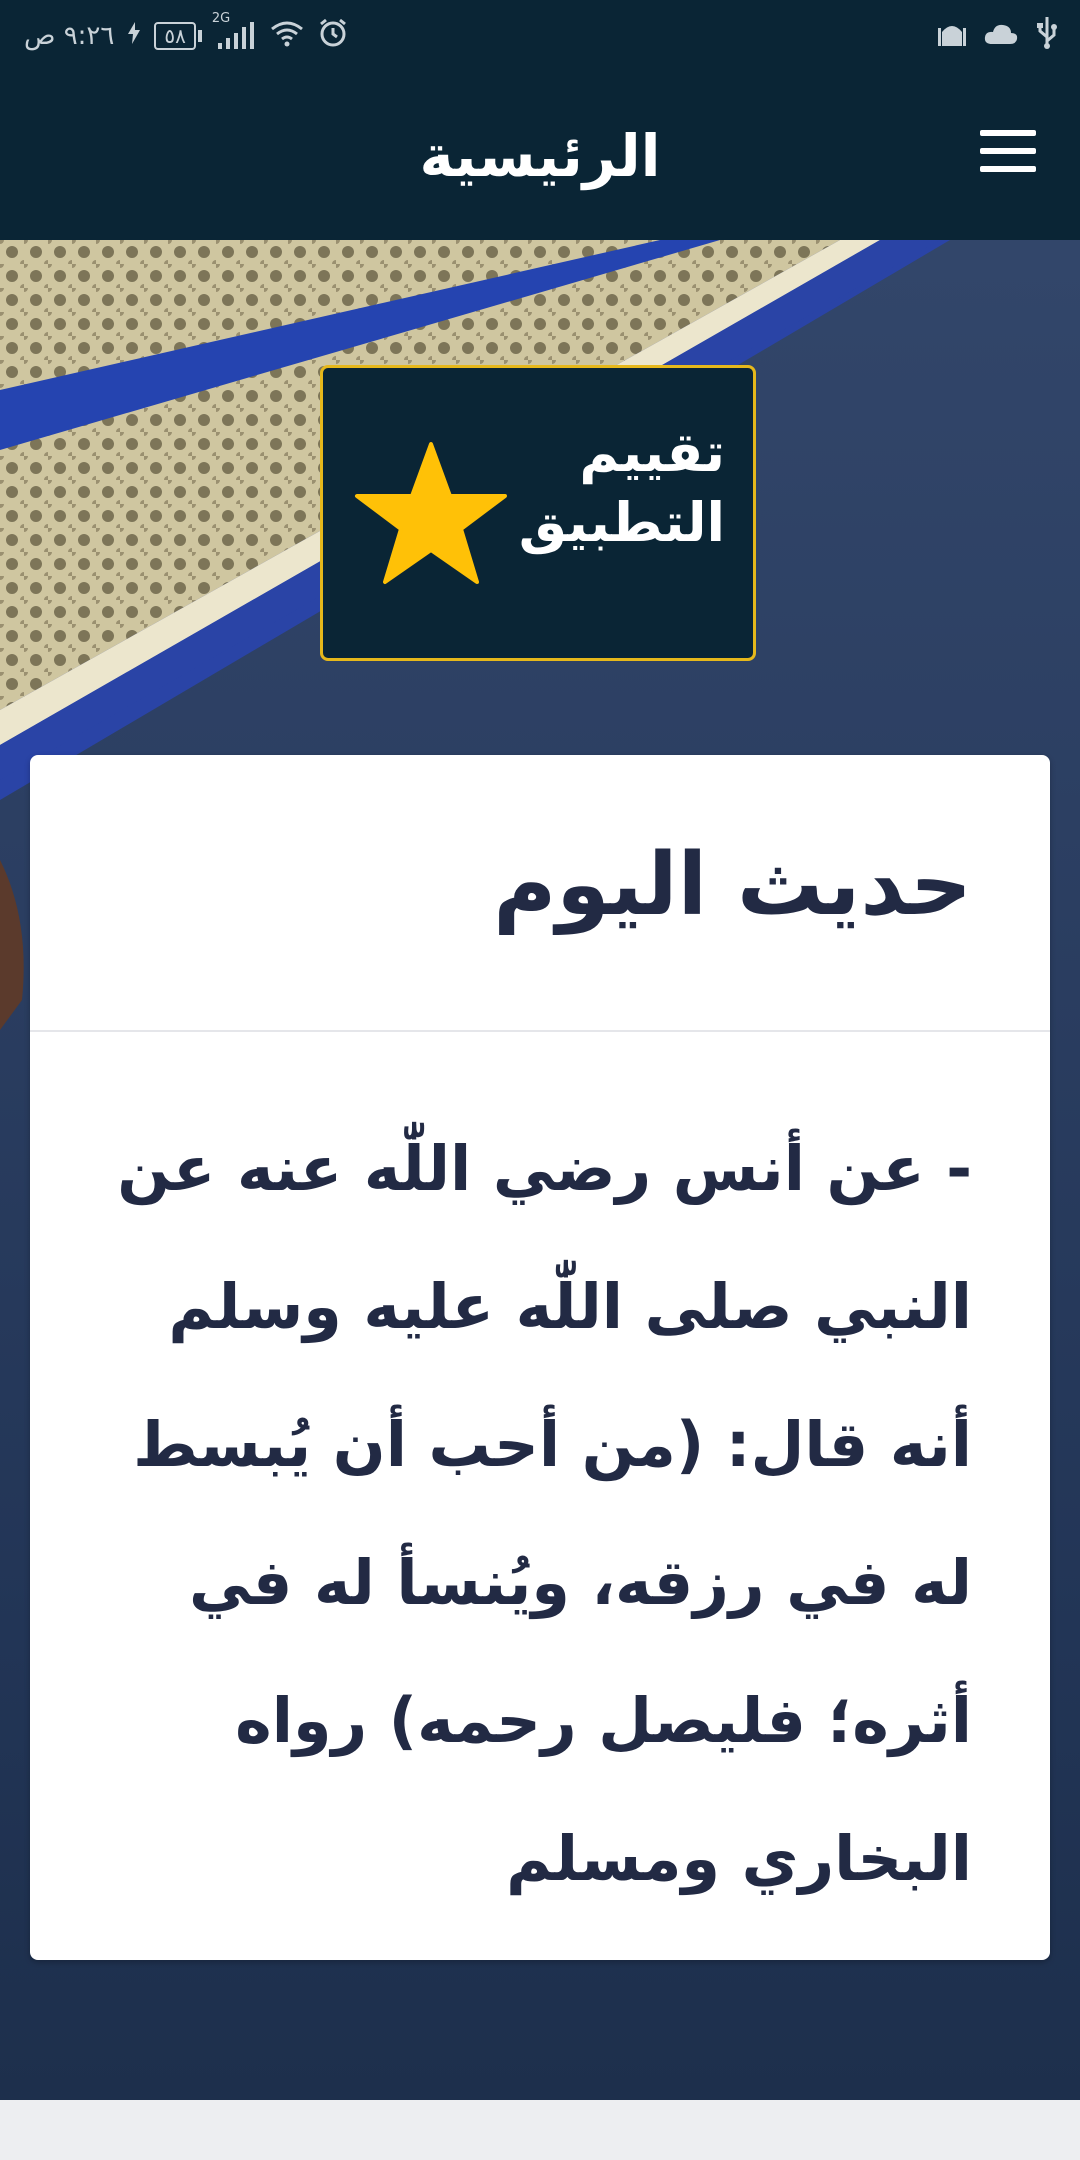 The height and width of the screenshot is (2160, 1080). I want to click on footer-strip, so click(540, 2130).